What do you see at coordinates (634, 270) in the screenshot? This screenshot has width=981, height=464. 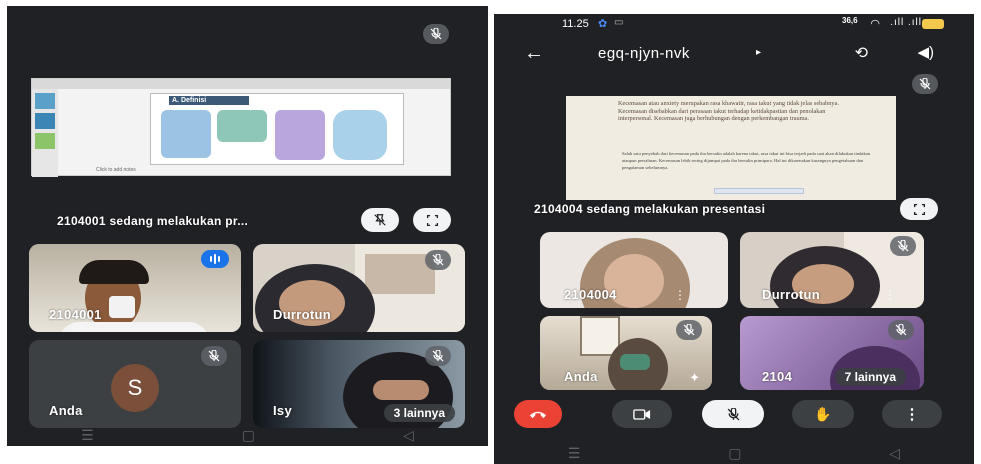 I see `participant-tile: 2104004 ⋮` at bounding box center [634, 270].